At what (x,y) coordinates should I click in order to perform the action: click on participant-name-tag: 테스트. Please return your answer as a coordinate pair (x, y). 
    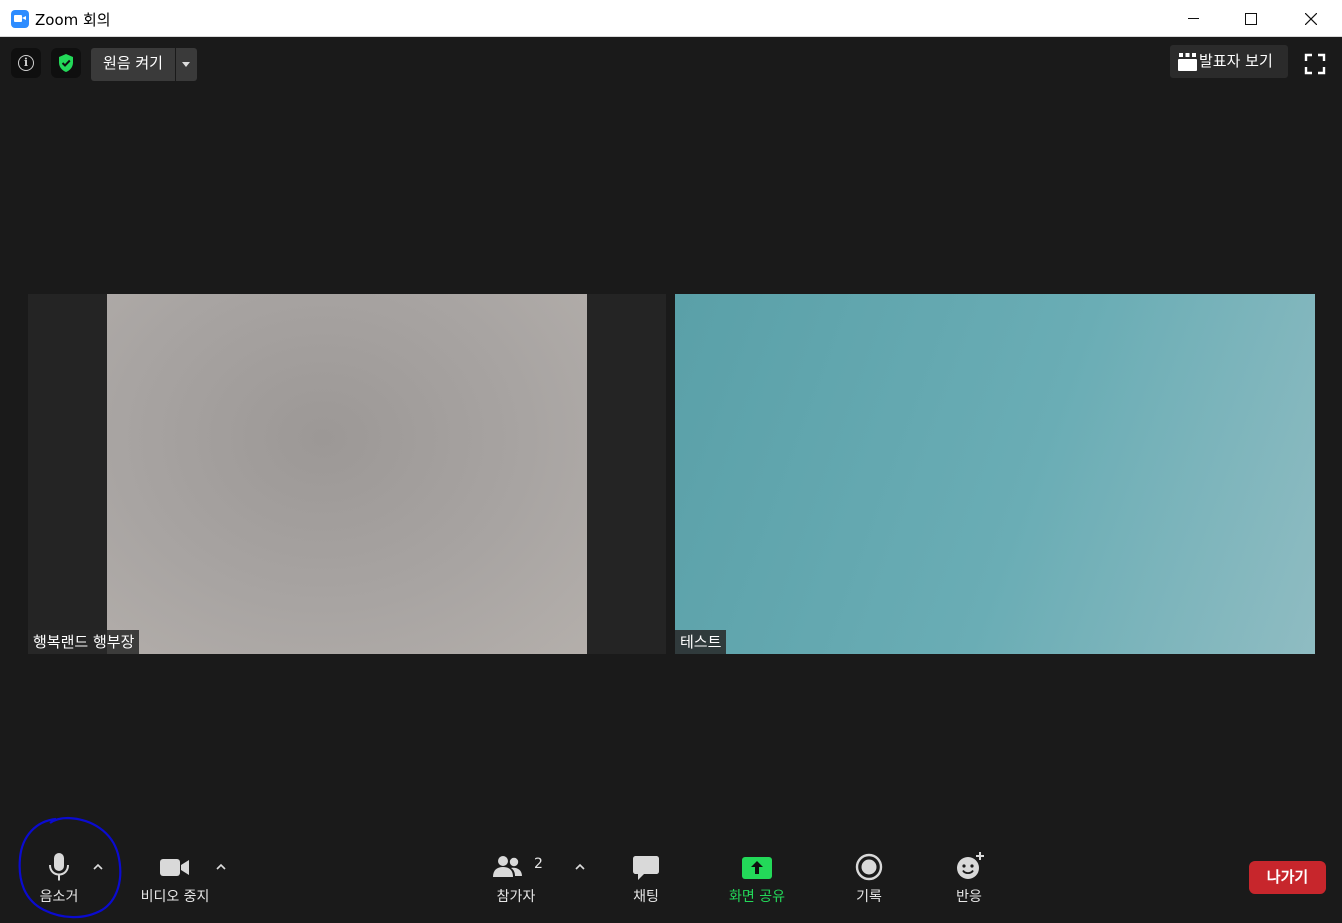
    Looking at the image, I should click on (701, 642).